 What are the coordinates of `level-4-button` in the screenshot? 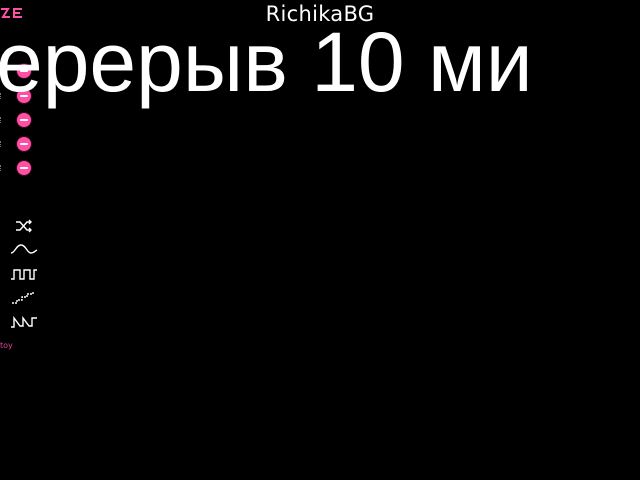 It's located at (24, 144).